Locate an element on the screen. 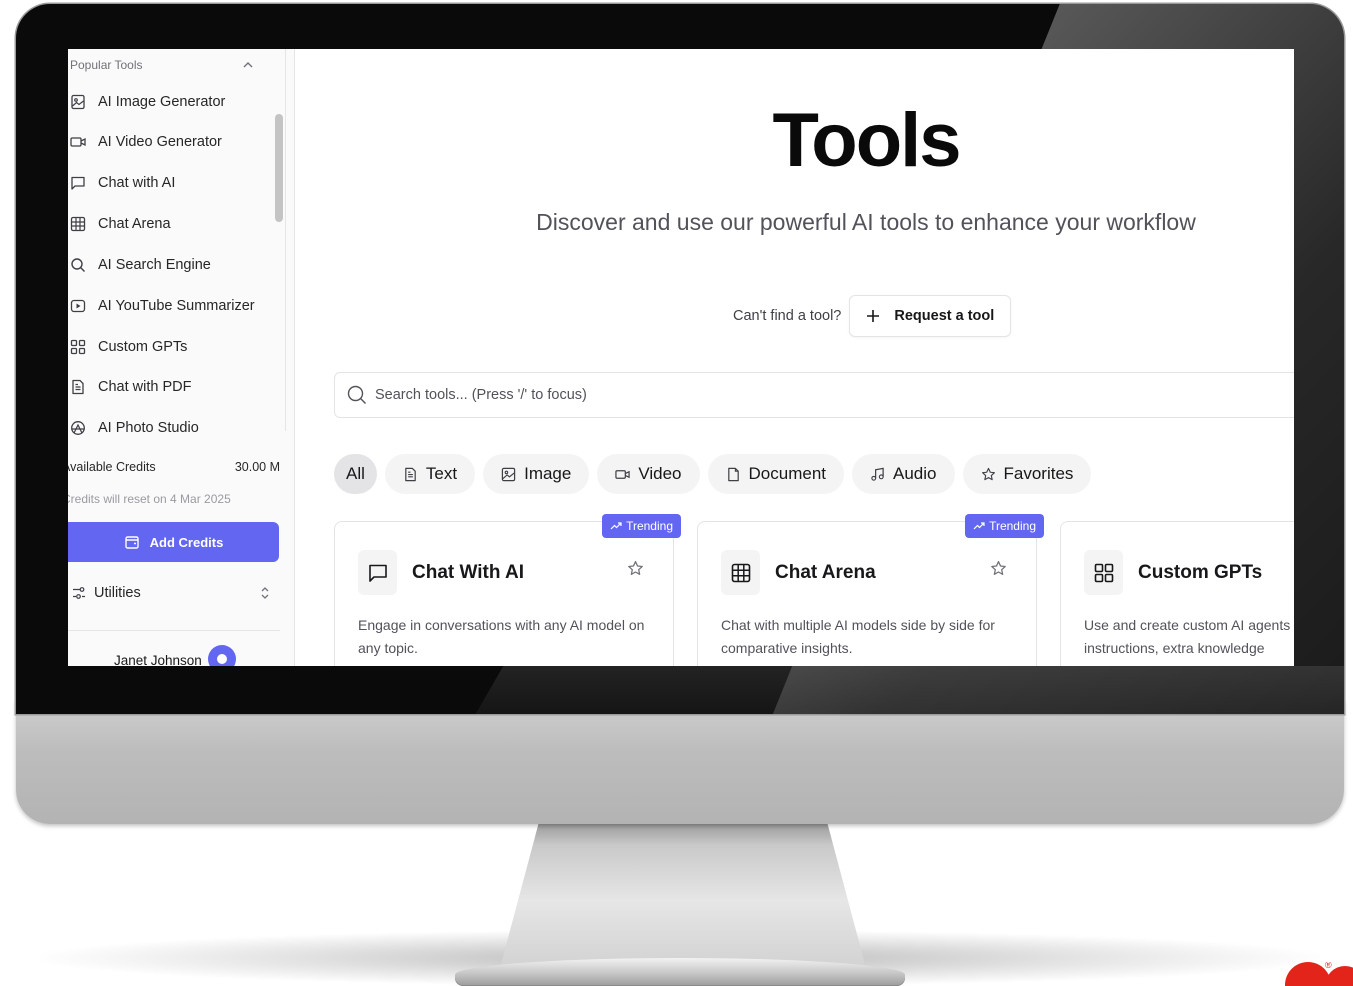 This screenshot has width=1353, height=986. plus-icon is located at coordinates (873, 316).